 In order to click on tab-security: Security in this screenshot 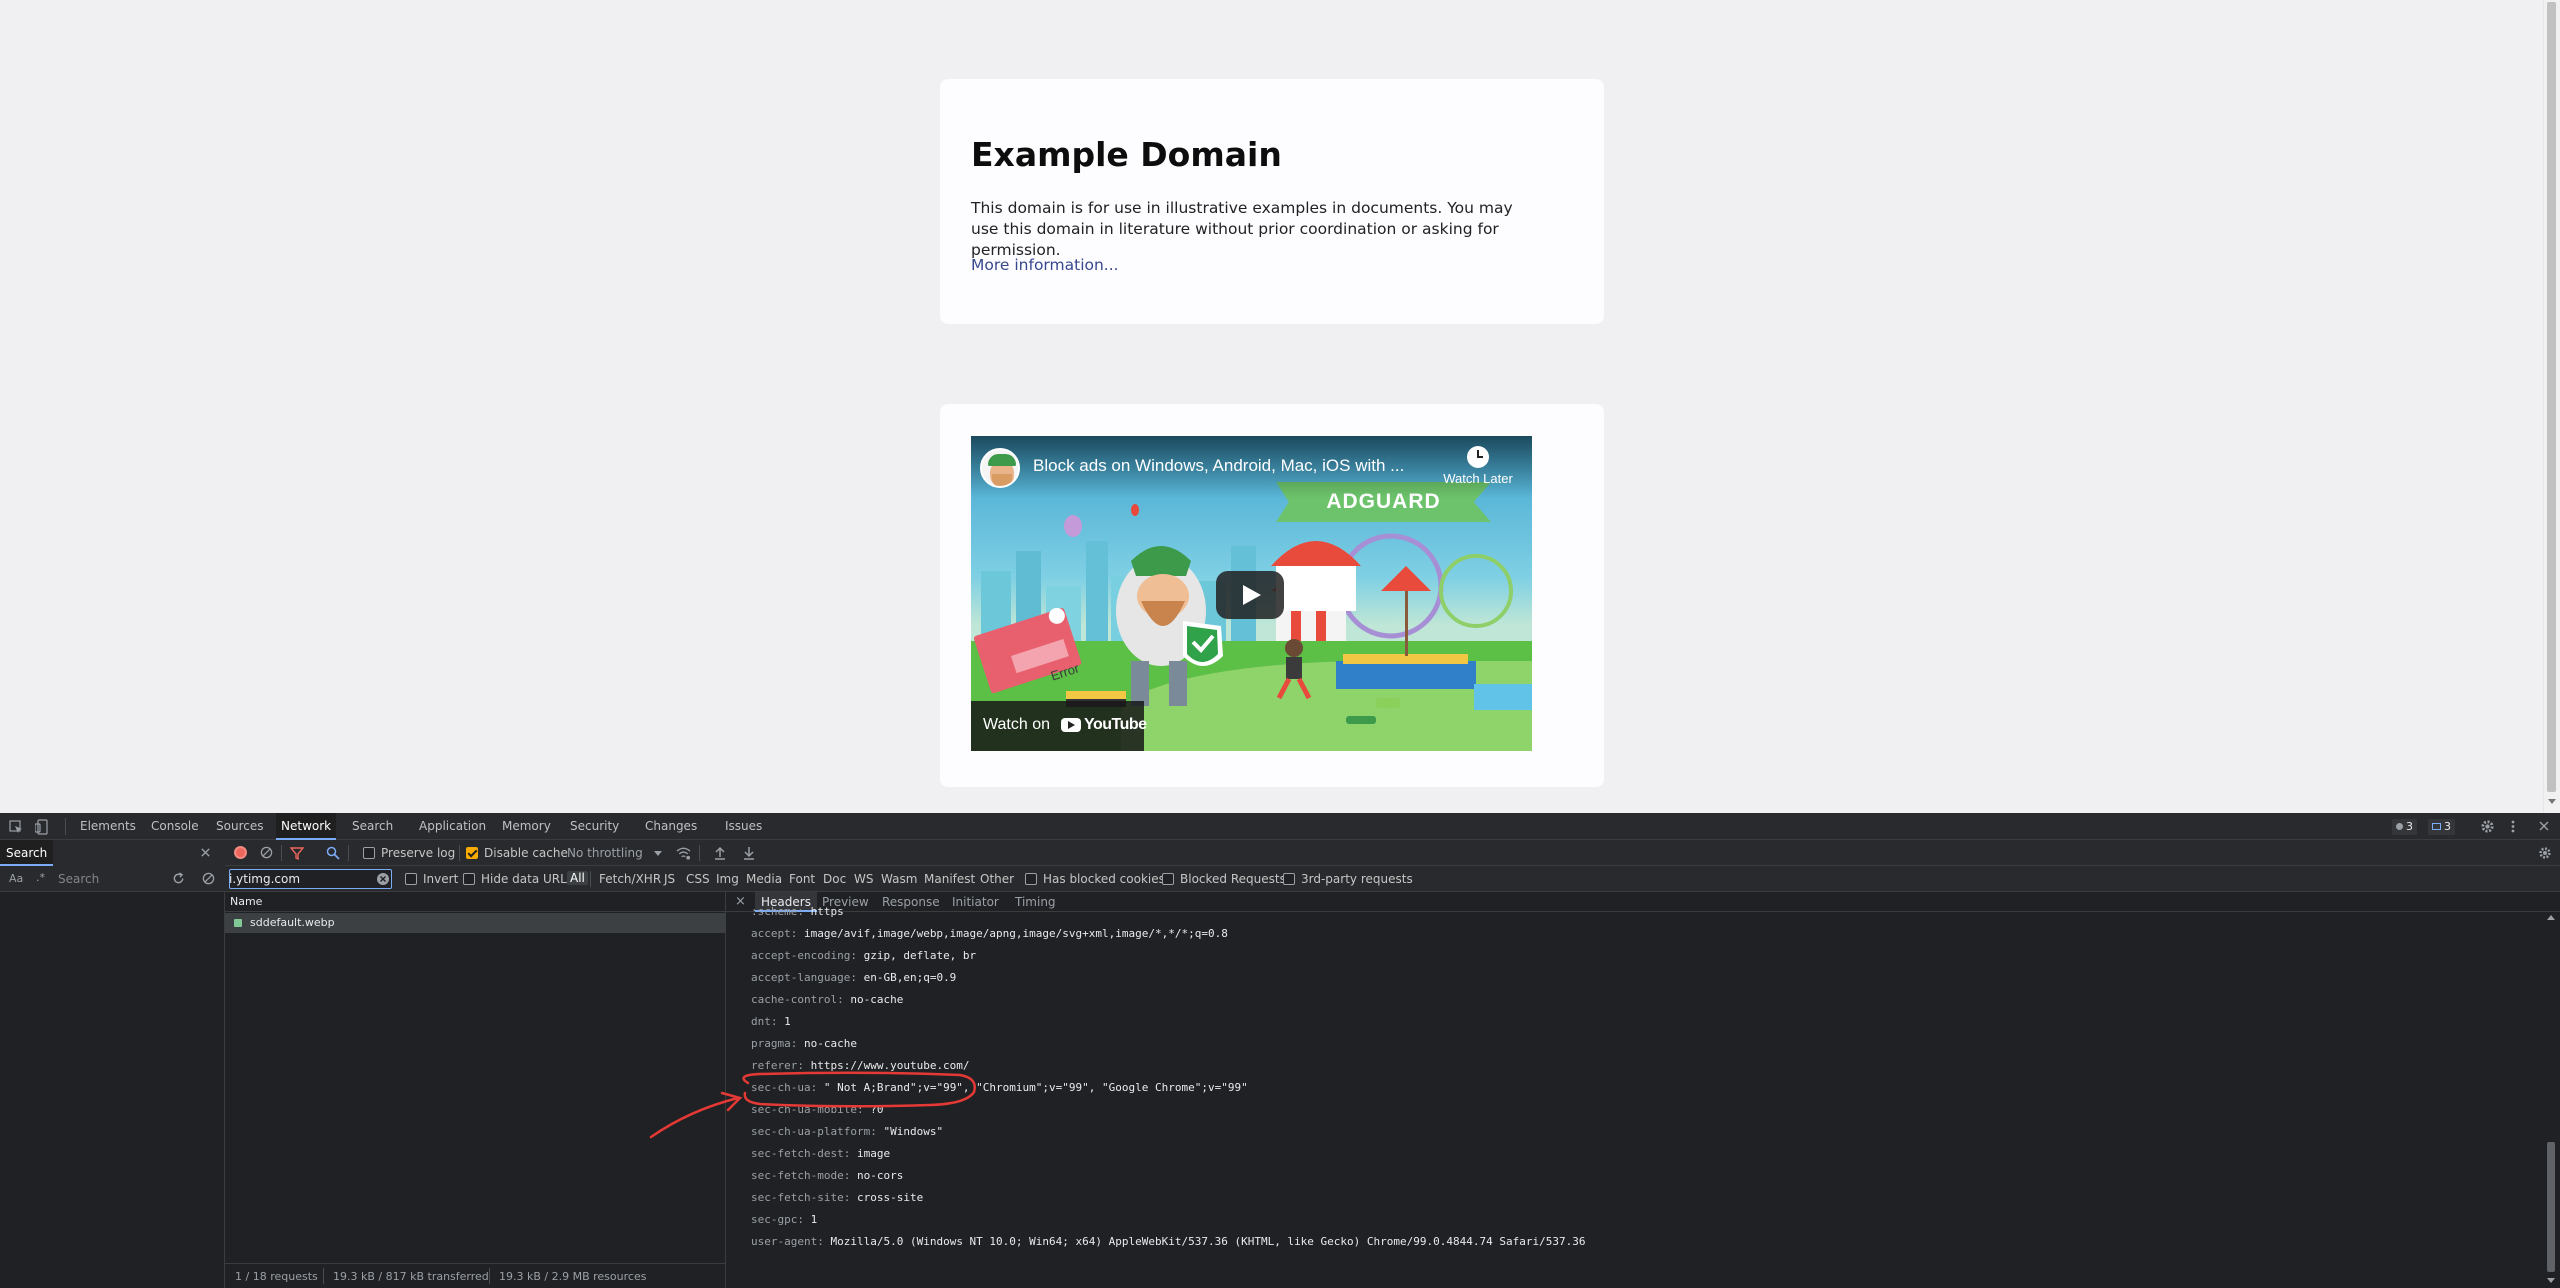, I will do `click(594, 826)`.